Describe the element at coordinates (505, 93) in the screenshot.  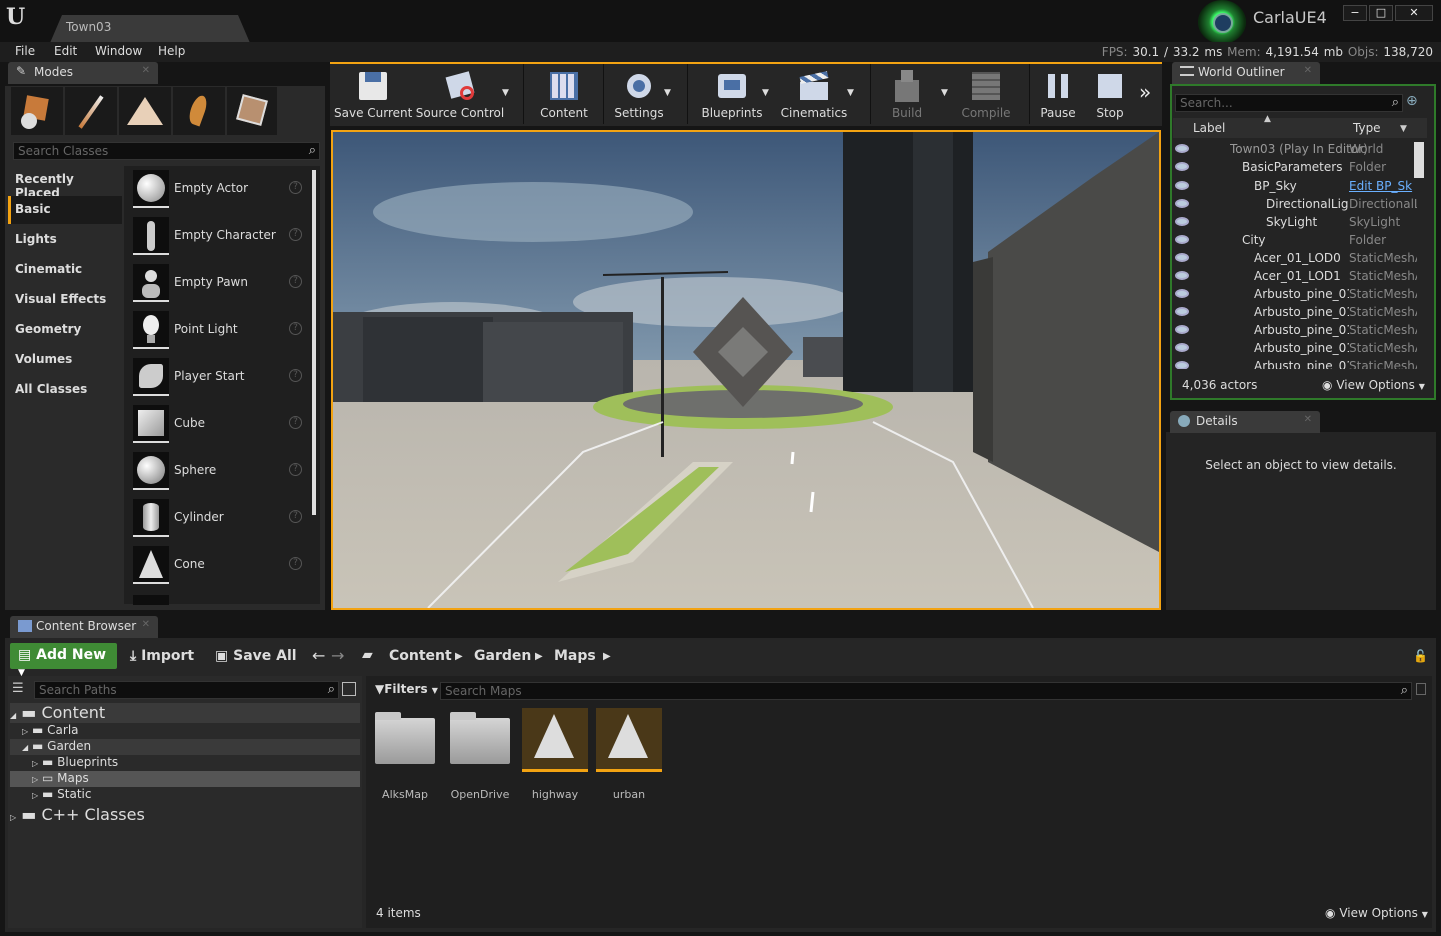
I see `source-control-dropdown-icon: ▼` at that location.